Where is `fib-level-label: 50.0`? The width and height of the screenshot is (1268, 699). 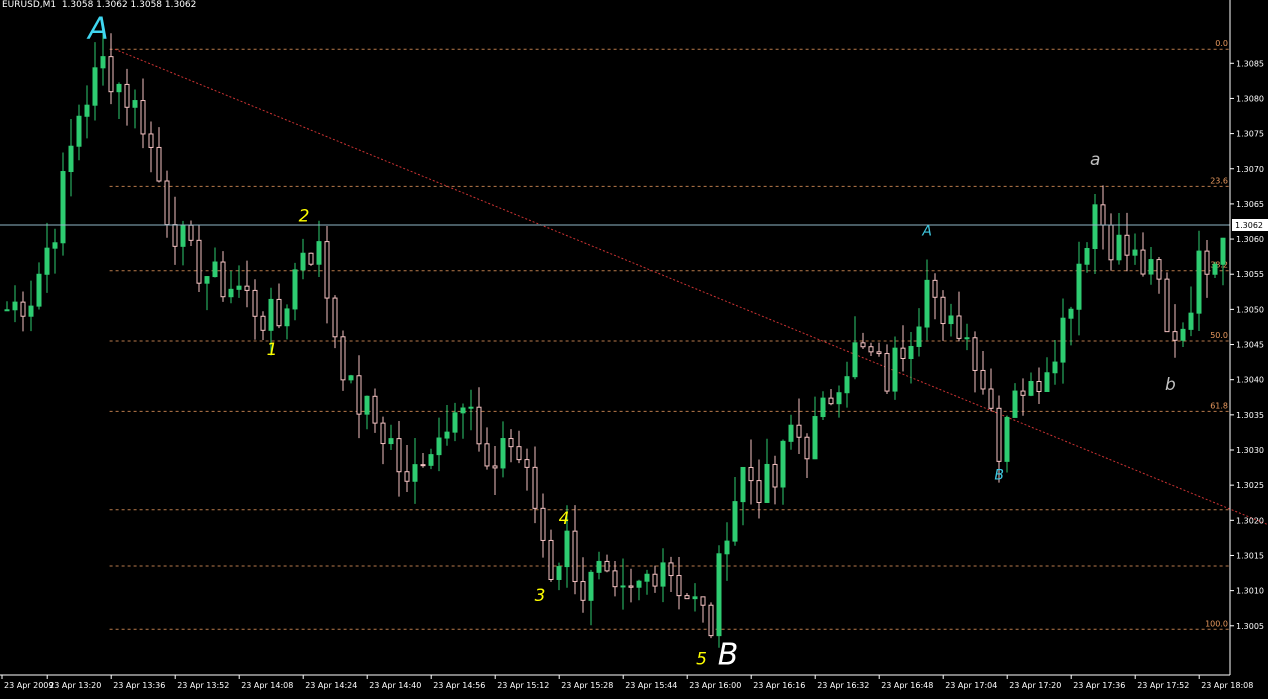
fib-level-label: 50.0 is located at coordinates (1219, 335).